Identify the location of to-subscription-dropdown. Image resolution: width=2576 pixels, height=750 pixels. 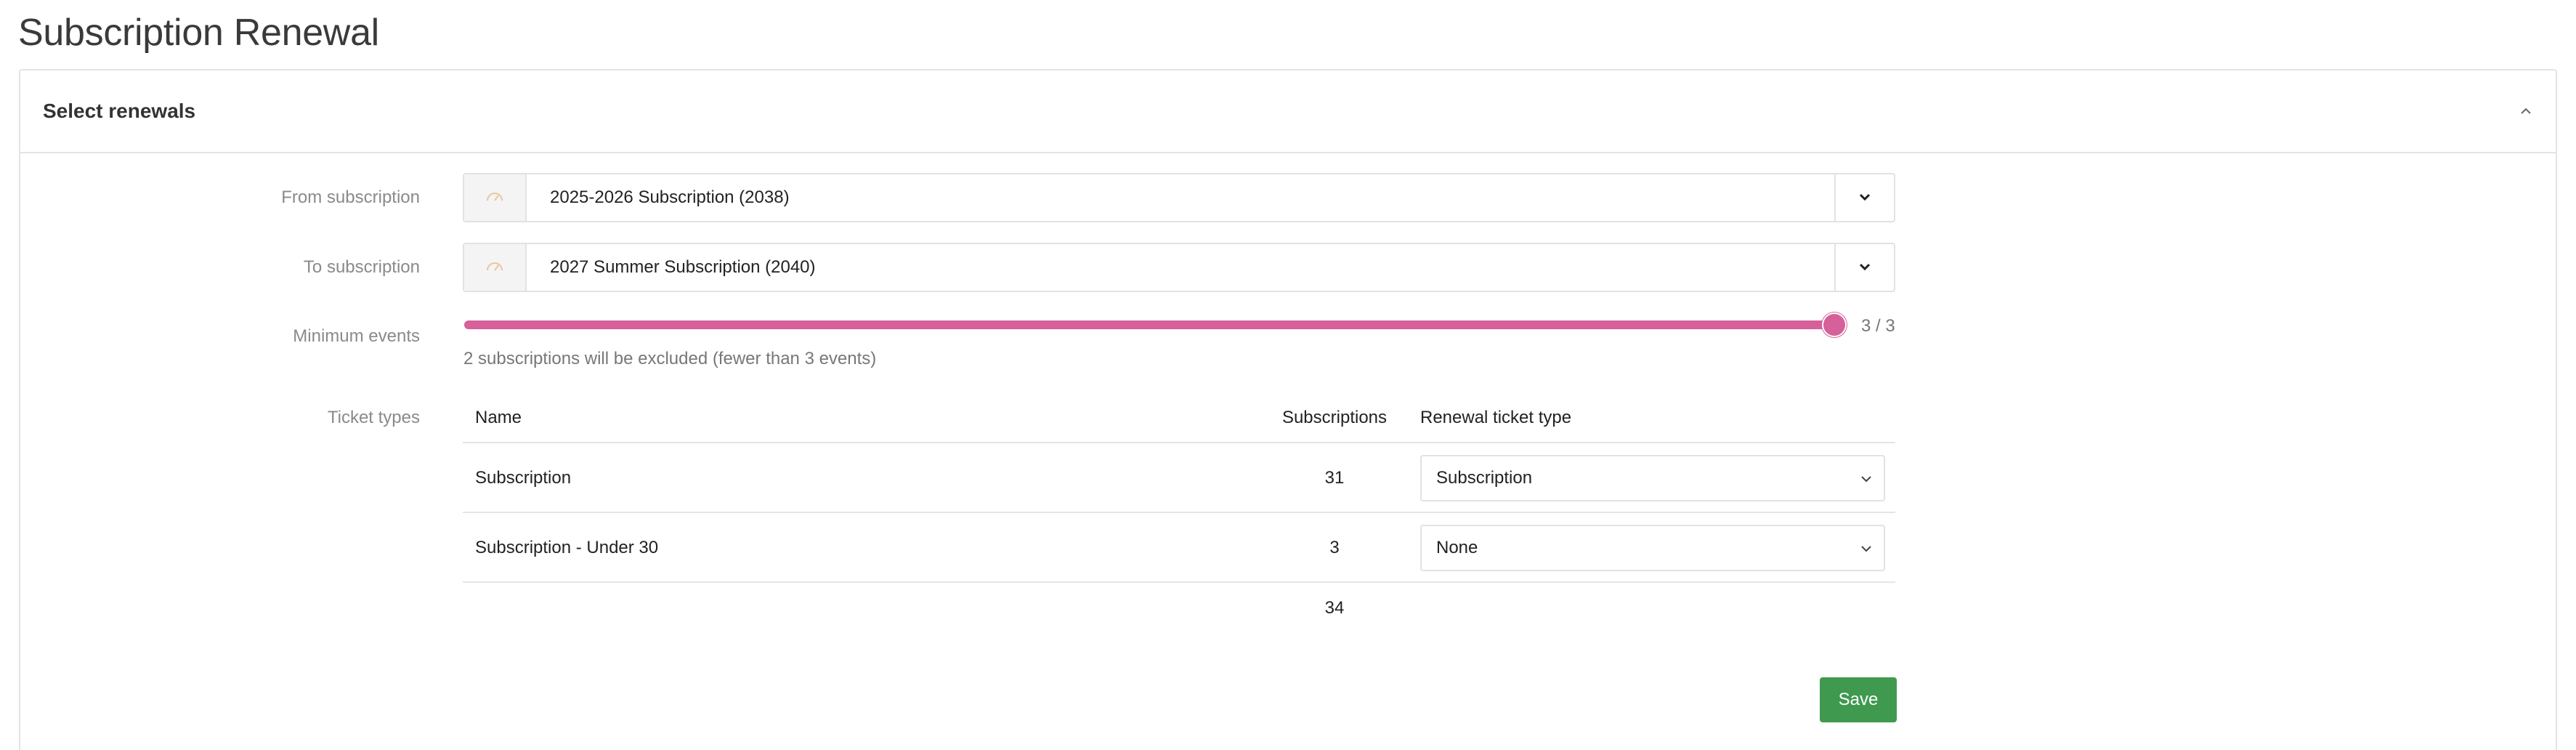
(1864, 267).